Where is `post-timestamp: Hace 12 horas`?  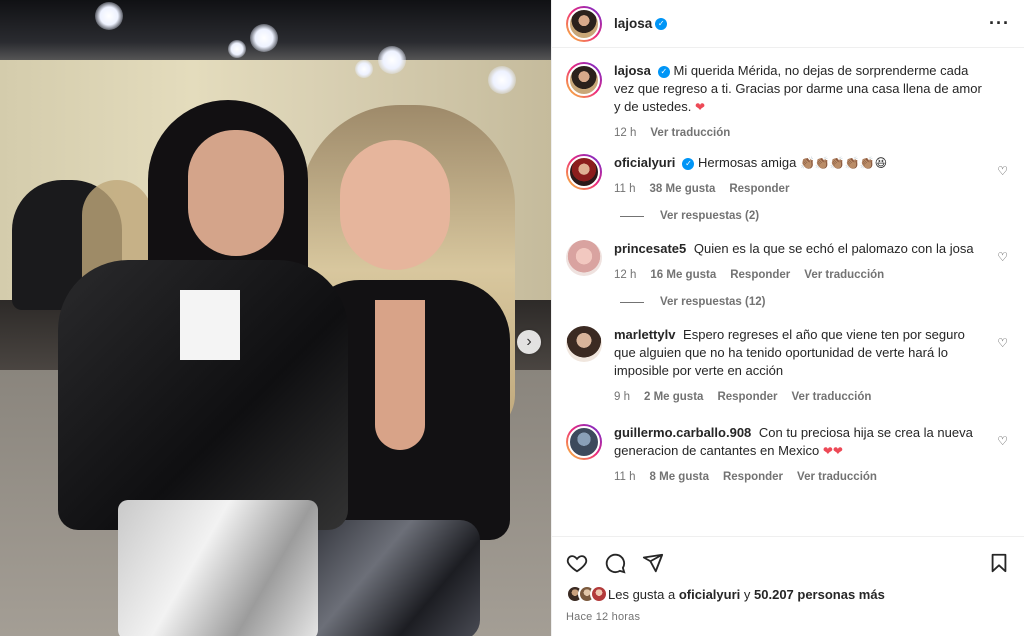 post-timestamp: Hace 12 horas is located at coordinates (788, 617).